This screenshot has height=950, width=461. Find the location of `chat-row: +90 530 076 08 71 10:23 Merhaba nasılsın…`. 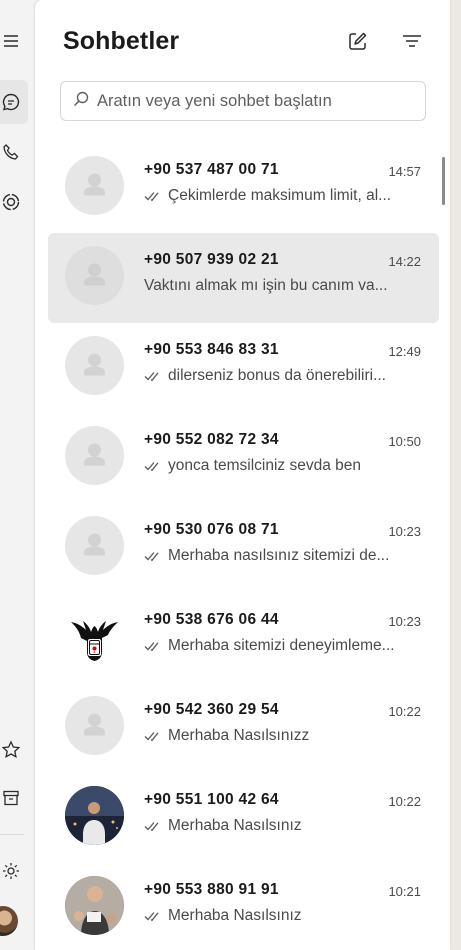

chat-row: +90 530 076 08 71 10:23 Merhaba nasılsın… is located at coordinates (243, 548).